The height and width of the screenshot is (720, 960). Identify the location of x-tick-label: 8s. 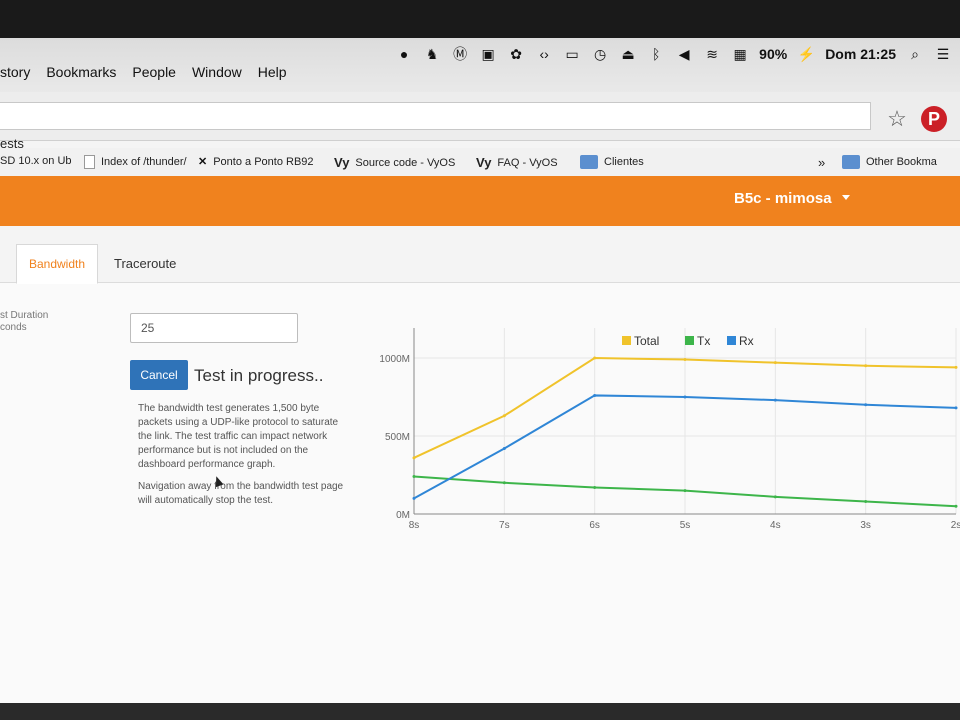
(414, 525).